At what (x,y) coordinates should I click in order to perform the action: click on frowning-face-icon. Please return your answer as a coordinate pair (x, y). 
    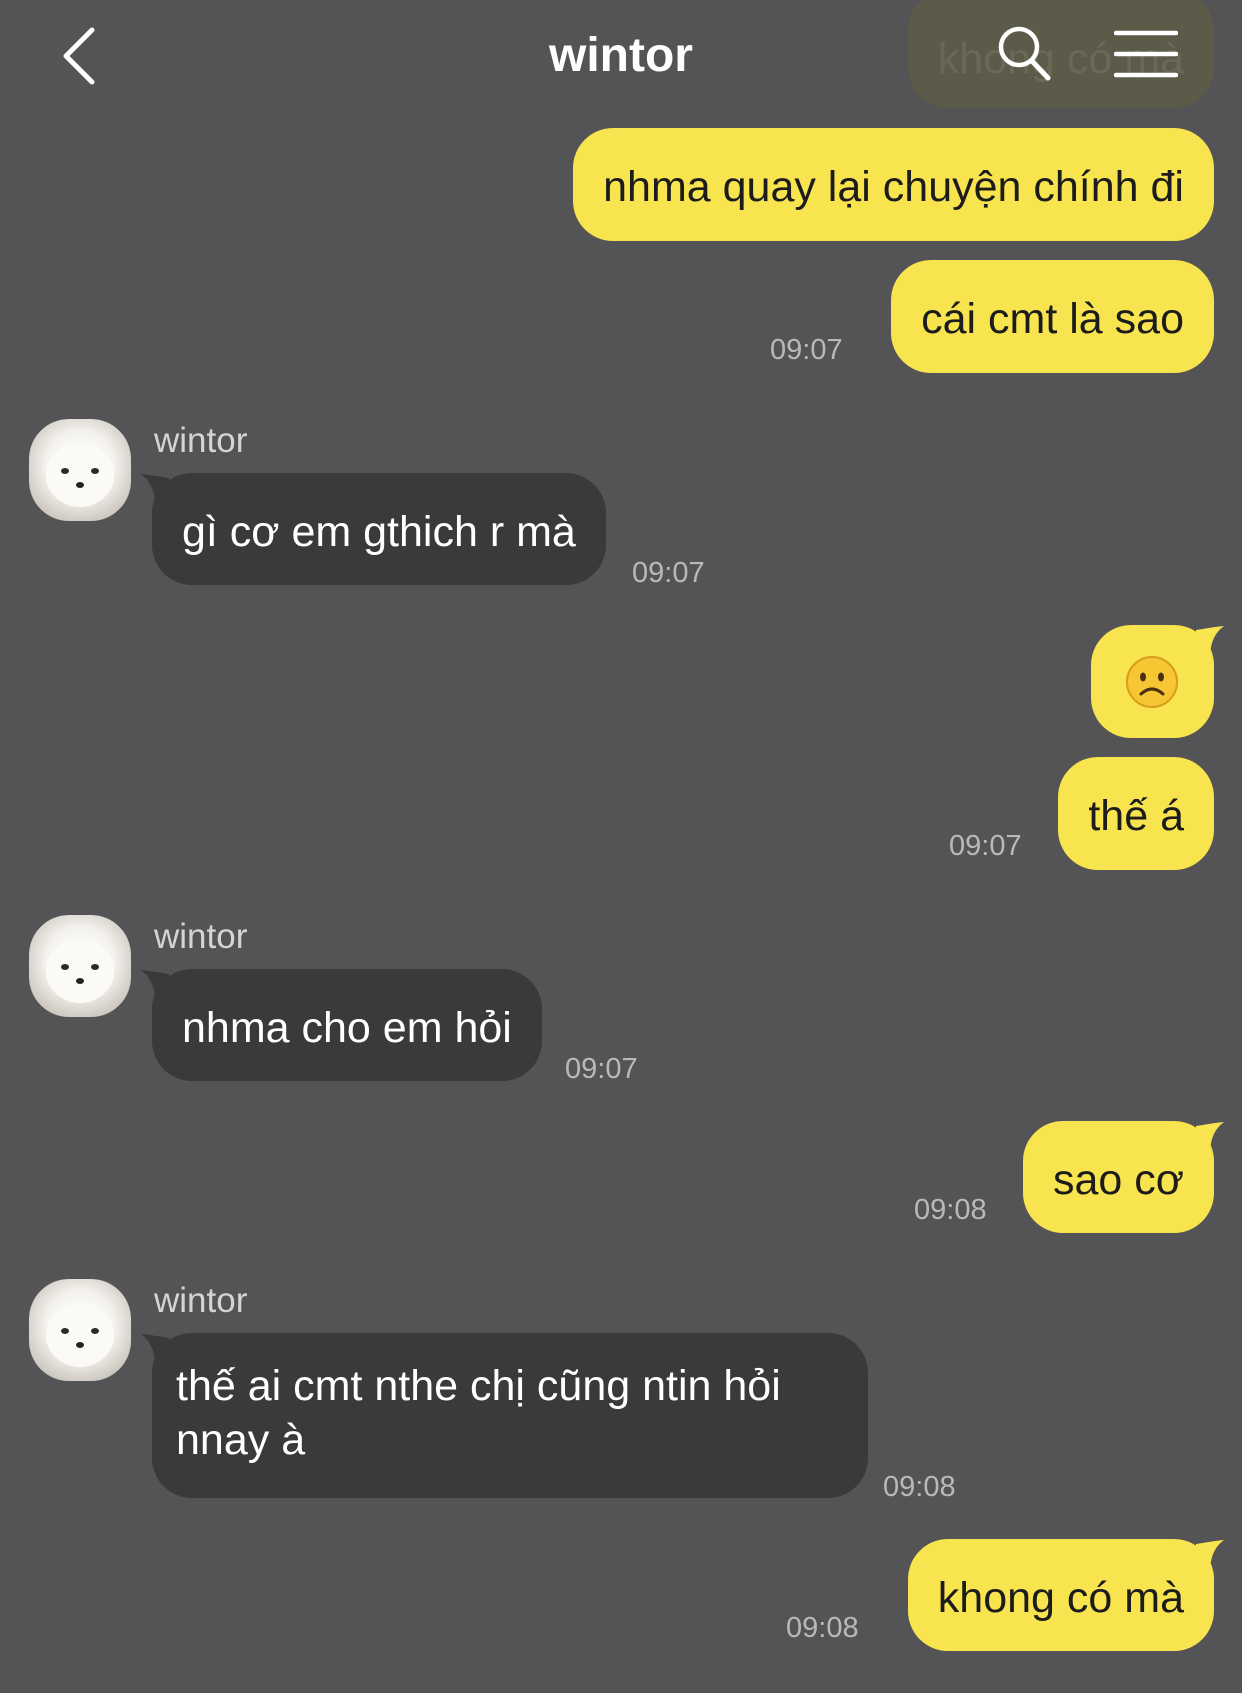
    Looking at the image, I should click on (1152, 682).